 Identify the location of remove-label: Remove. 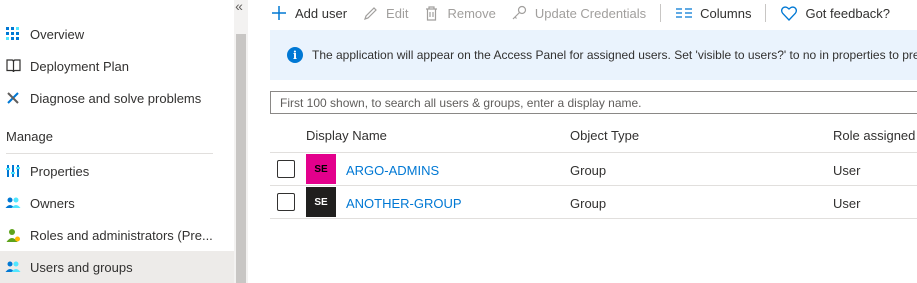
(471, 13).